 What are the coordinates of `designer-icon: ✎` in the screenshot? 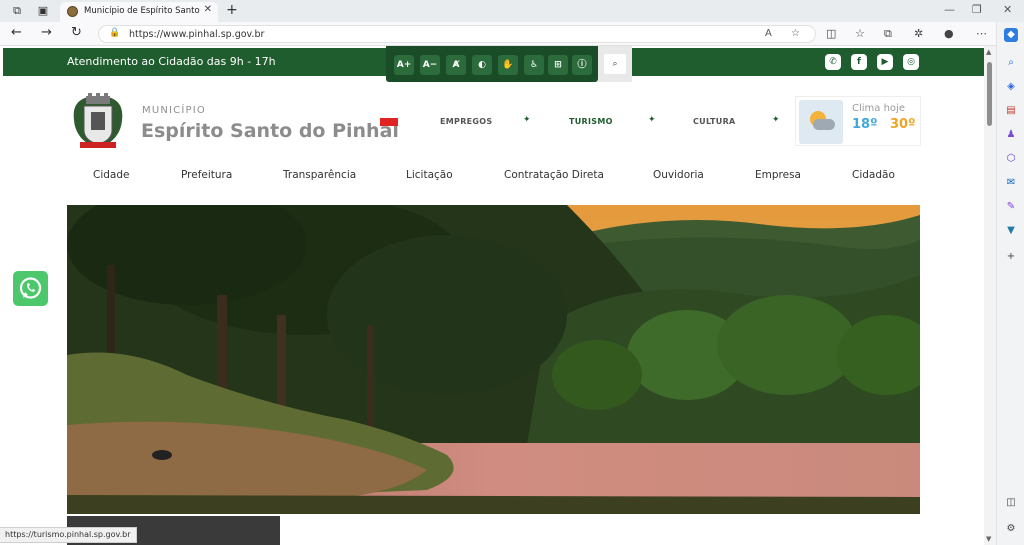 It's located at (1011, 207).